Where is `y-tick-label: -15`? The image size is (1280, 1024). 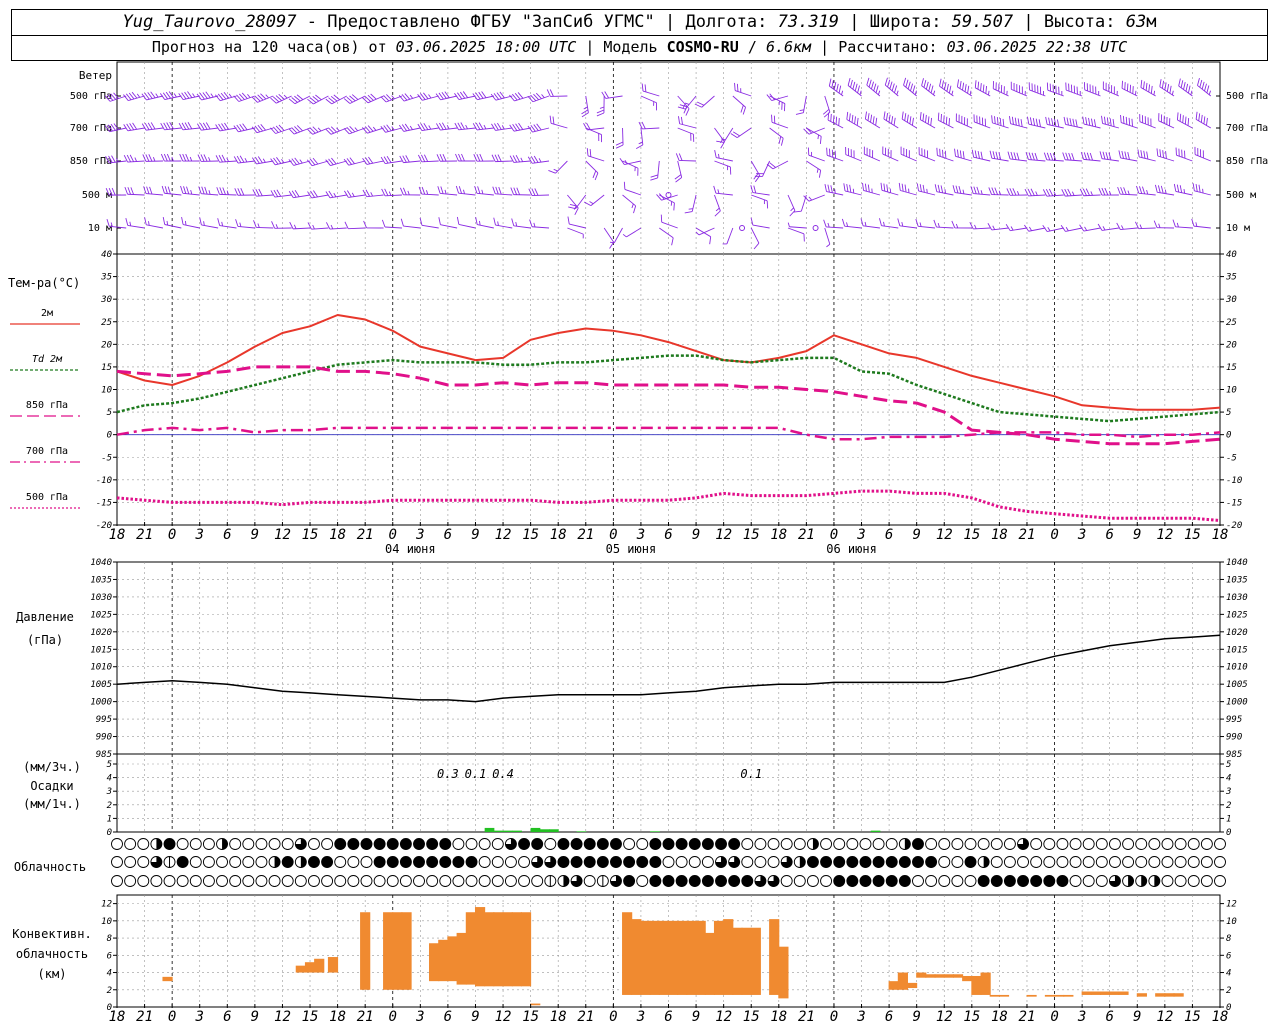
y-tick-label: -15 is located at coordinates (1234, 503).